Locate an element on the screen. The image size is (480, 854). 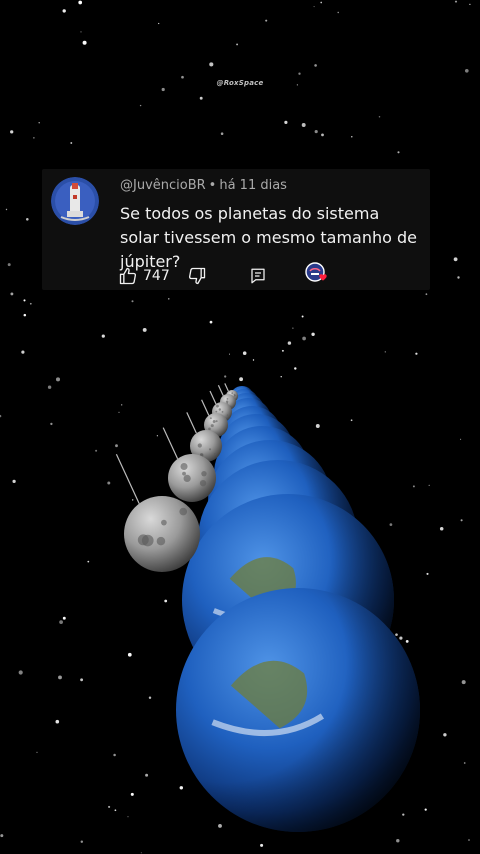
moon-planet is located at coordinates (162, 534).